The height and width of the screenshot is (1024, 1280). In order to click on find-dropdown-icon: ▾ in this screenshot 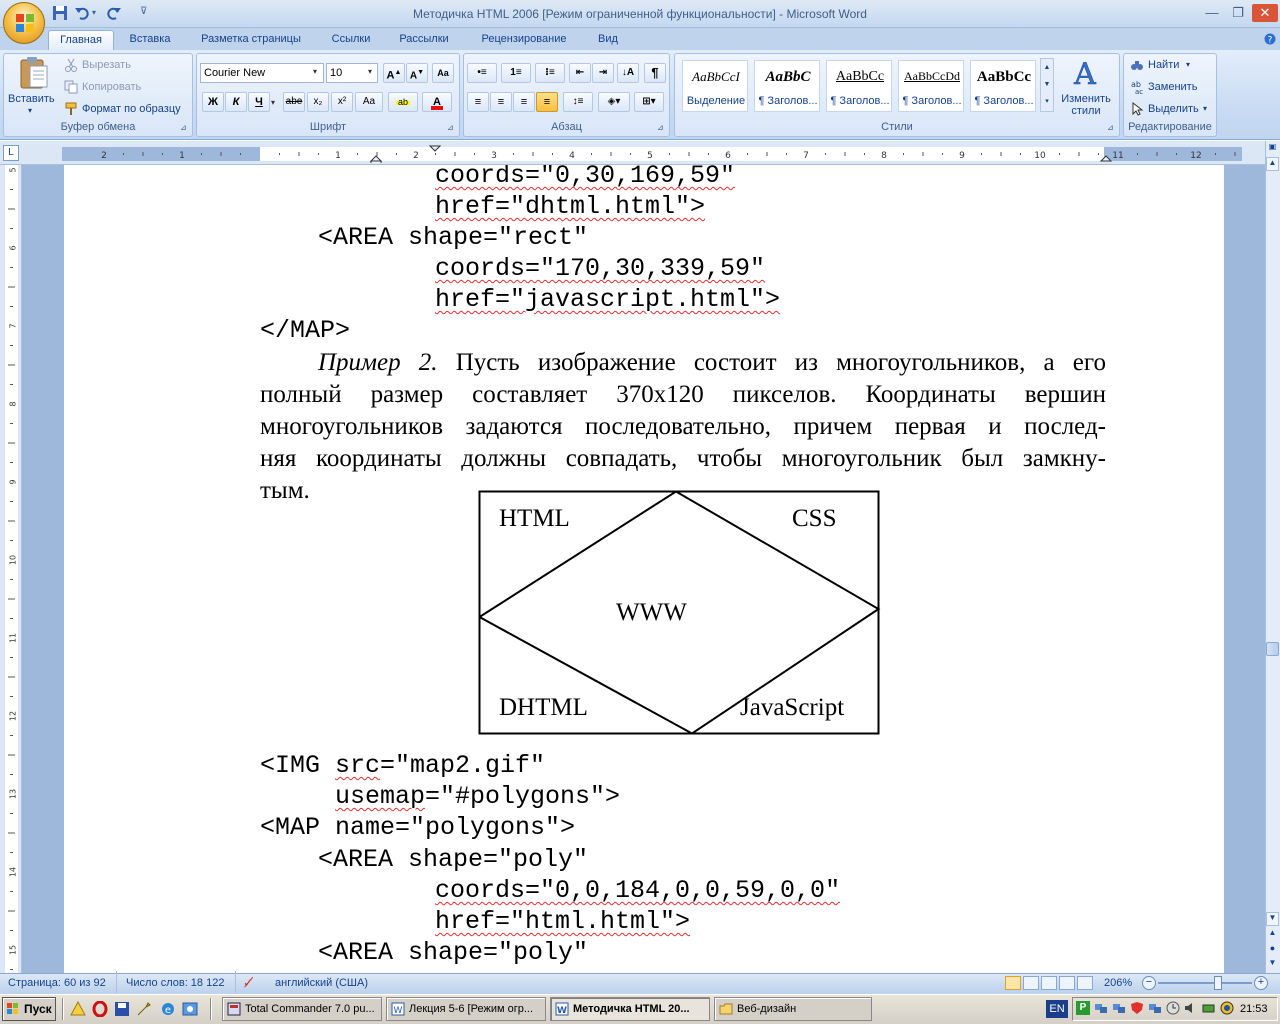, I will do `click(1188, 64)`.